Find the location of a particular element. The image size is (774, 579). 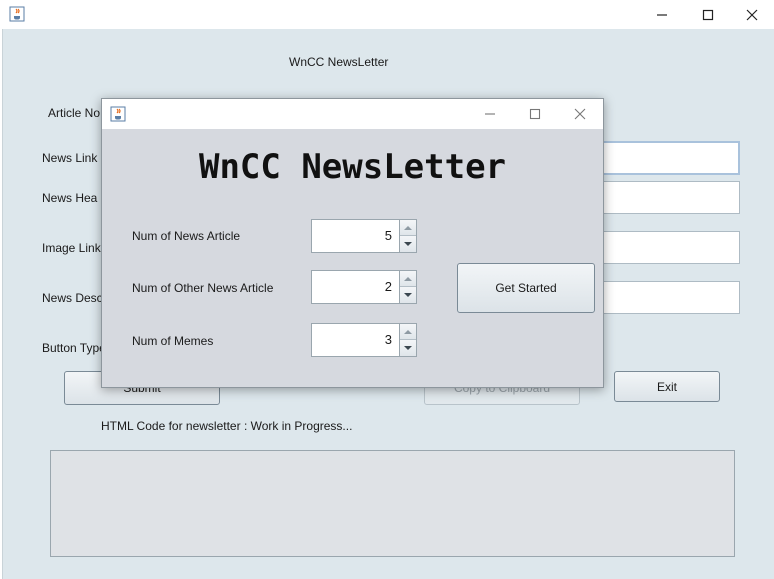

image-link-input is located at coordinates (660, 247).